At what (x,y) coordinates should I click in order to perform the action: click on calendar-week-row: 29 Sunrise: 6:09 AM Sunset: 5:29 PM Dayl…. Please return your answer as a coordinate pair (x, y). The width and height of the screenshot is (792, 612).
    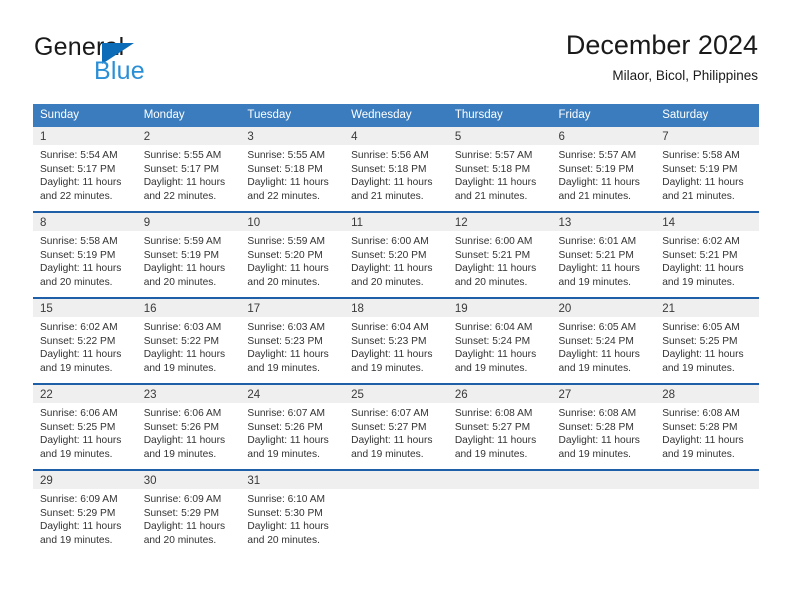
    Looking at the image, I should click on (396, 512).